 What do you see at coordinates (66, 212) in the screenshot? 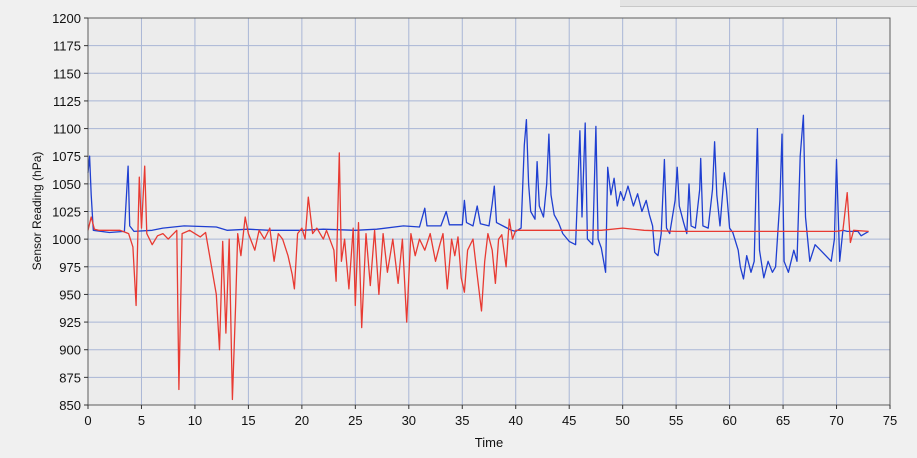
I see `y-tick-label: 1025` at bounding box center [66, 212].